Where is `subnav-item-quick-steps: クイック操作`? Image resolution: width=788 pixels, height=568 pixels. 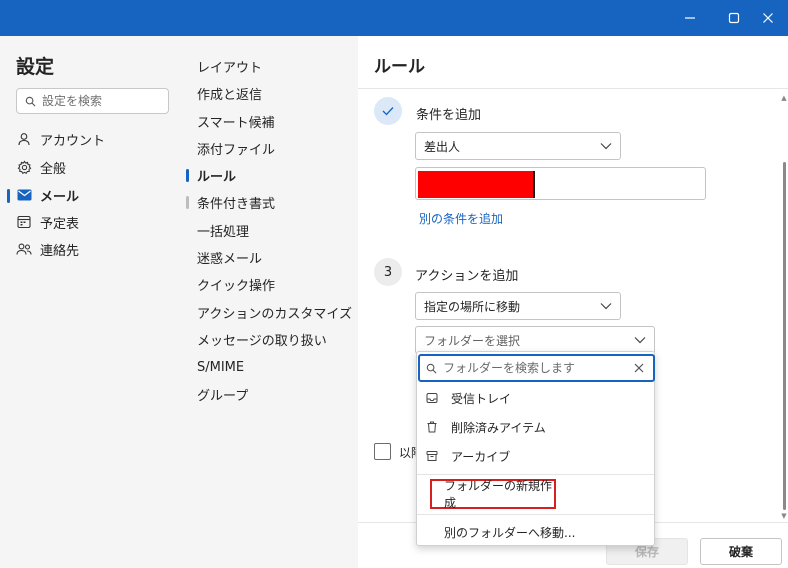
subnav-item-quick-steps: クイック操作 is located at coordinates (236, 284).